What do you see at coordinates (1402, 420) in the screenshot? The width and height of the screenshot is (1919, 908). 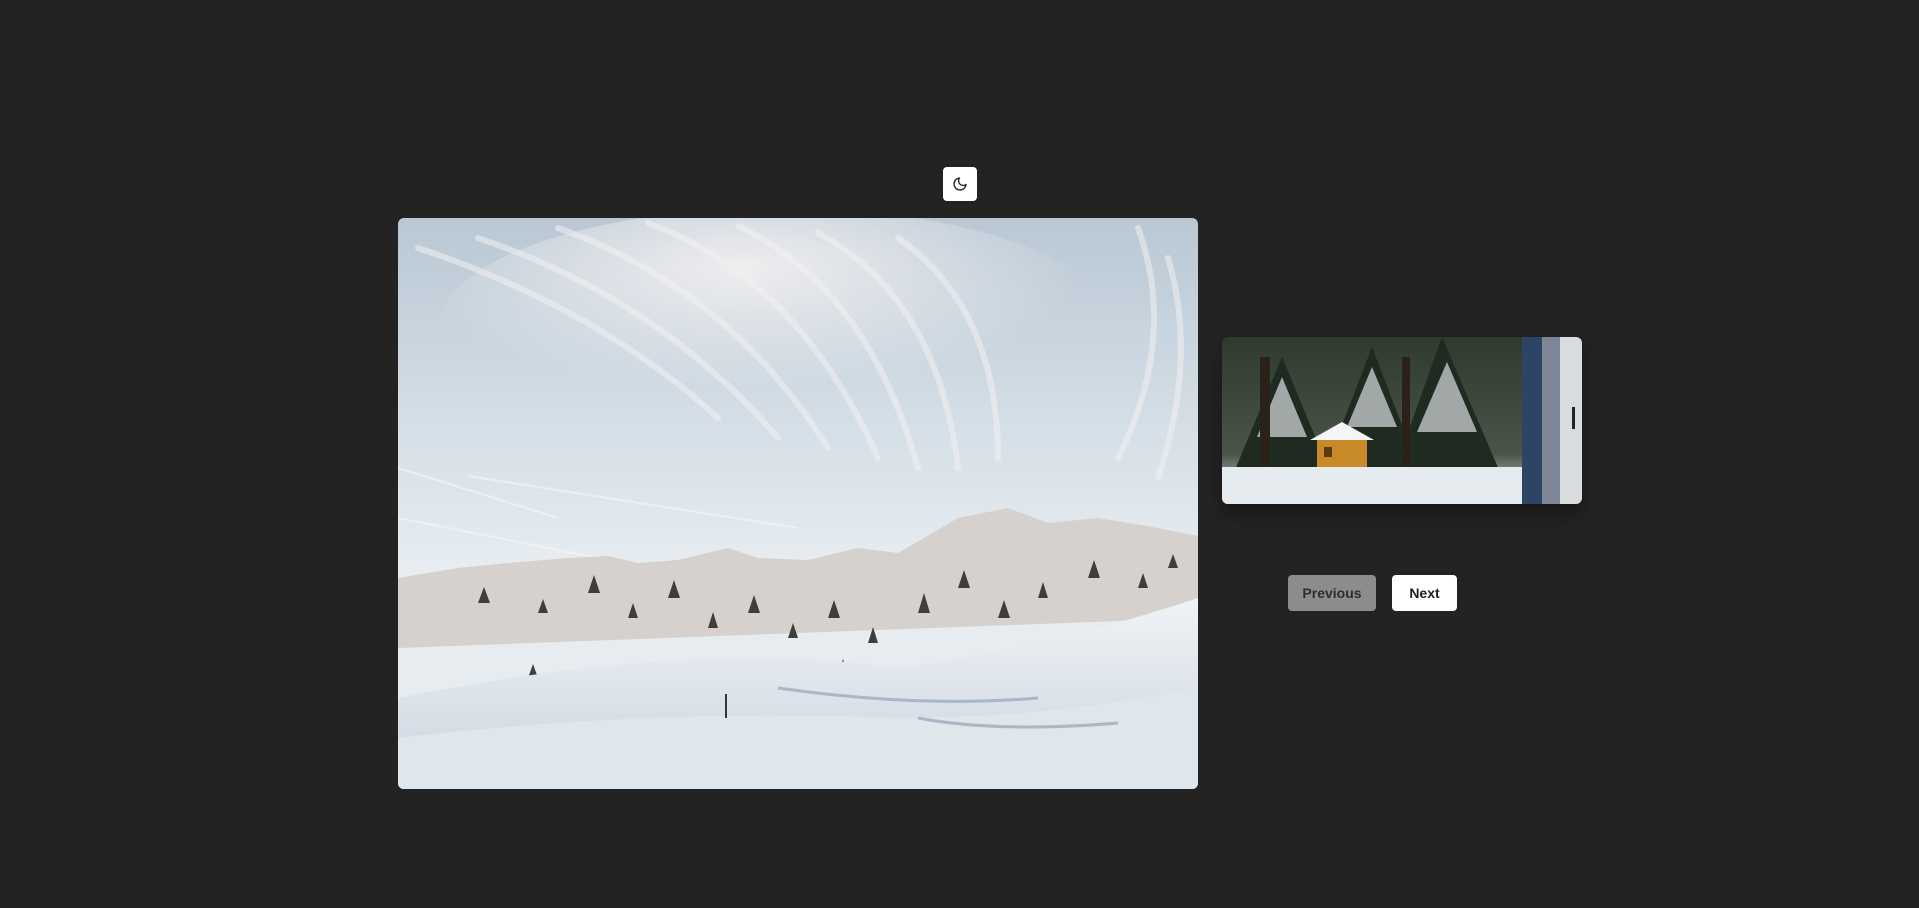 I see `thumbnail-strip` at bounding box center [1402, 420].